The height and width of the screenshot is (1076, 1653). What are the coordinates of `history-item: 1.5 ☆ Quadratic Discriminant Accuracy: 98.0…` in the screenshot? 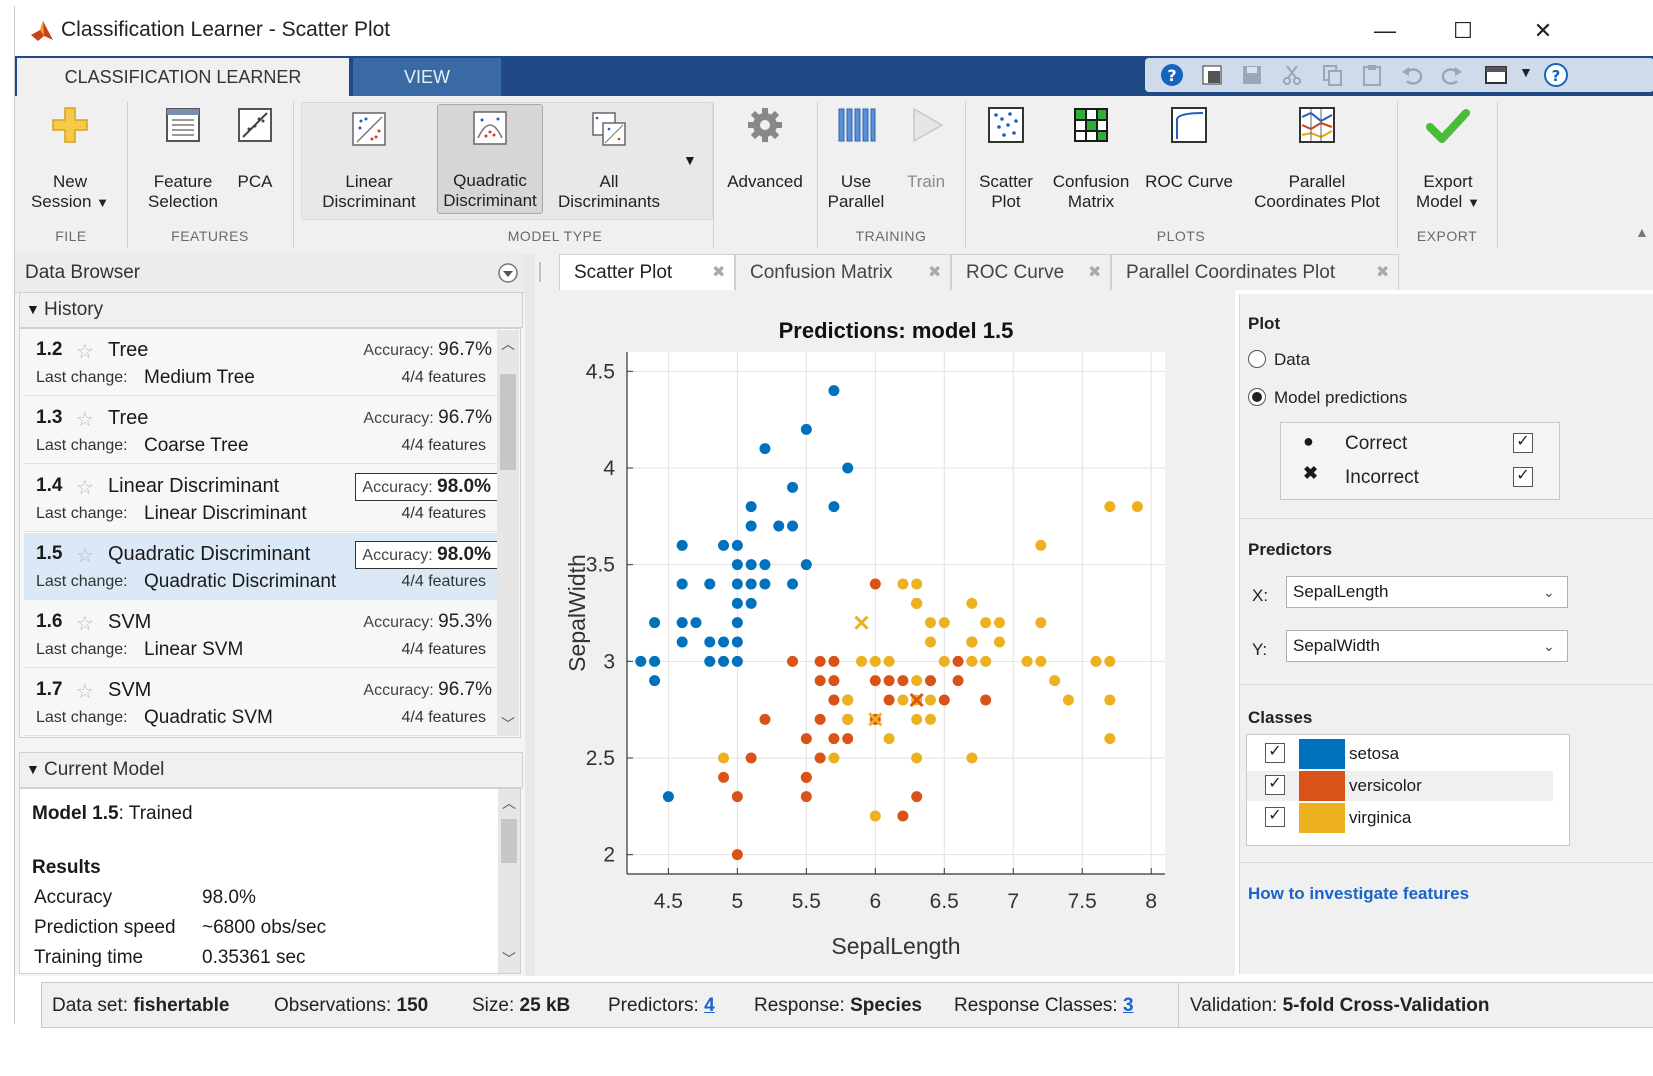 It's located at (262, 566).